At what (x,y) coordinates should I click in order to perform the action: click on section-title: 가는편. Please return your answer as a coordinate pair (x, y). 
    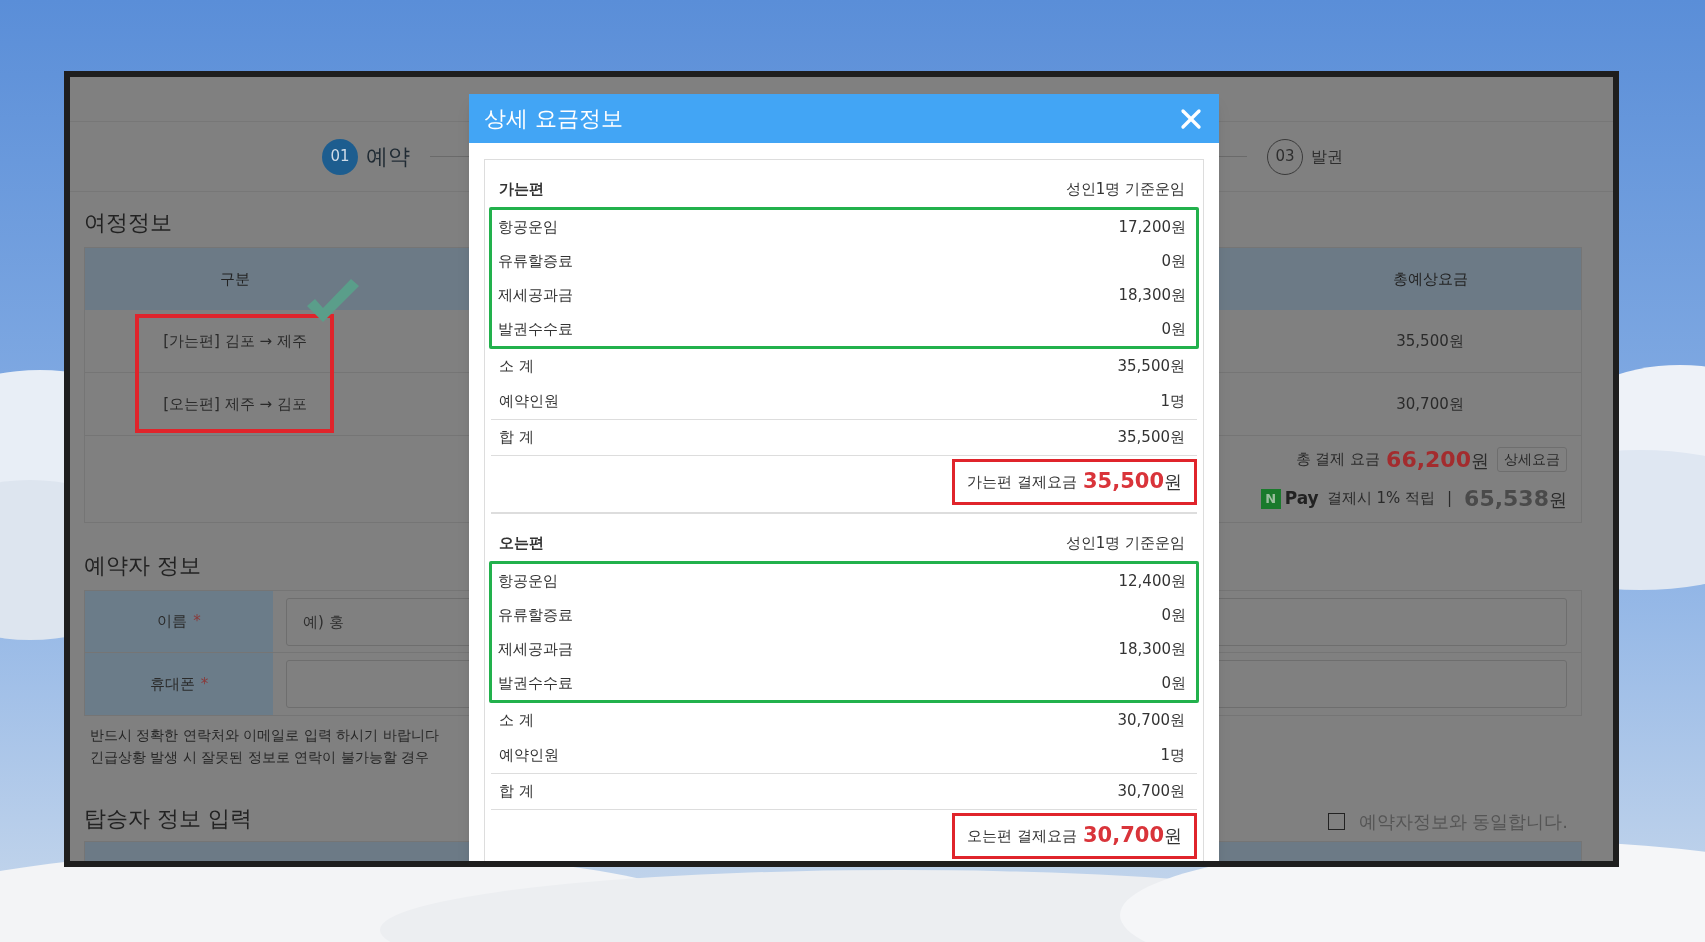
    Looking at the image, I should click on (521, 190).